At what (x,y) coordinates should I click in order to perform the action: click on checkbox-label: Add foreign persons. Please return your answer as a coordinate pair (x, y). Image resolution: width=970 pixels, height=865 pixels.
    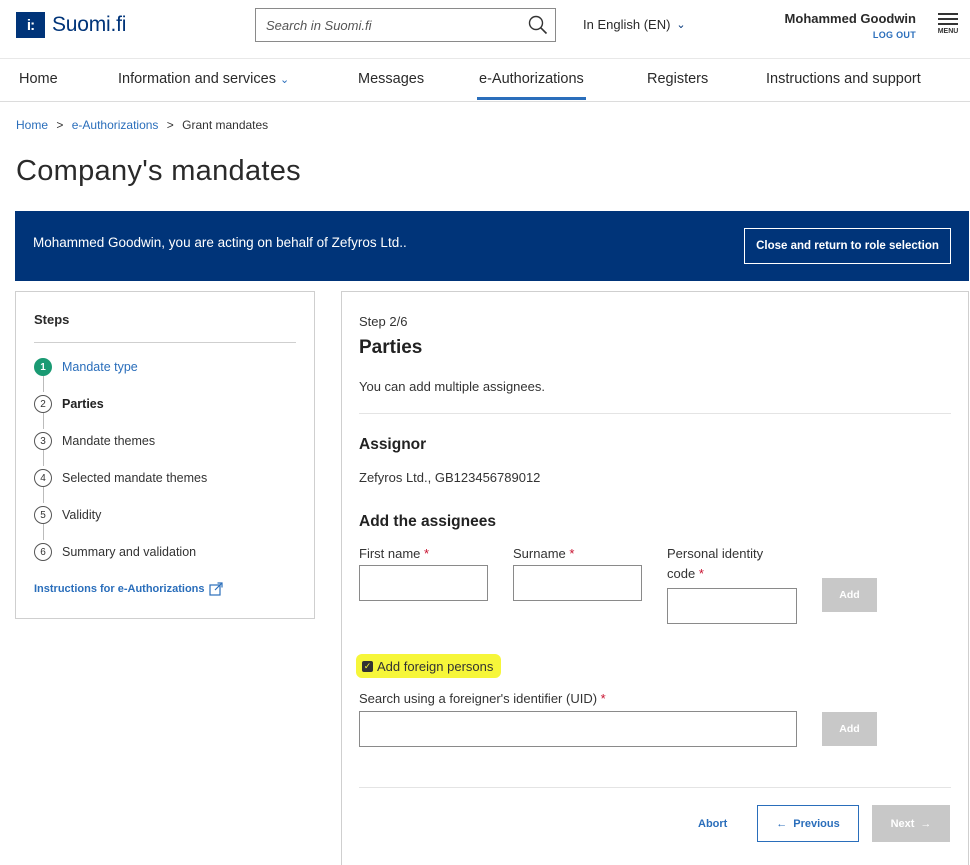
    Looking at the image, I should click on (435, 666).